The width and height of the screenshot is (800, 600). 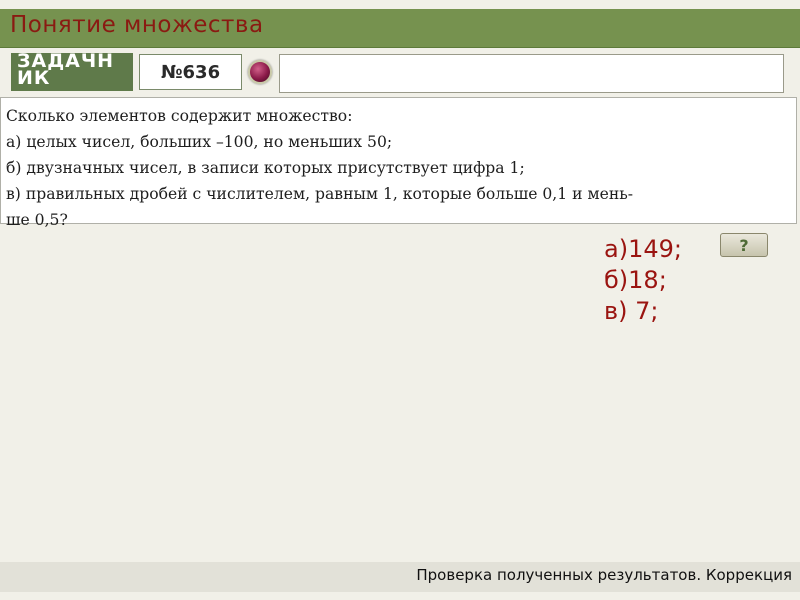 What do you see at coordinates (531, 73) in the screenshot?
I see `answer-input` at bounding box center [531, 73].